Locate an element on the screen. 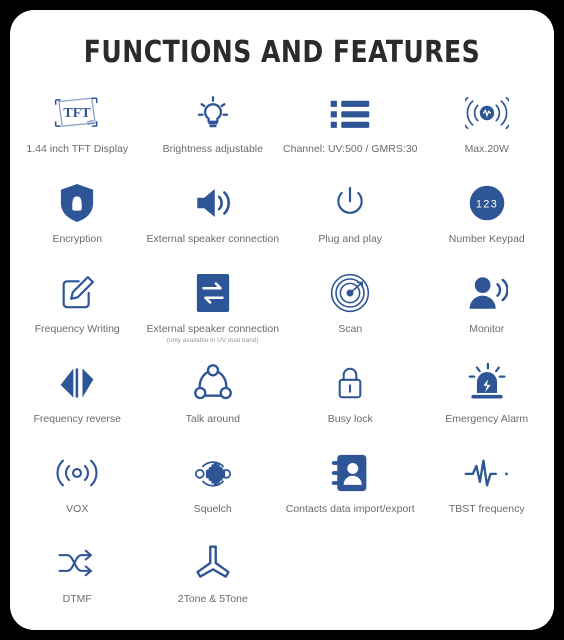 The width and height of the screenshot is (564, 640). feature-item: Monitor is located at coordinates (486, 315).